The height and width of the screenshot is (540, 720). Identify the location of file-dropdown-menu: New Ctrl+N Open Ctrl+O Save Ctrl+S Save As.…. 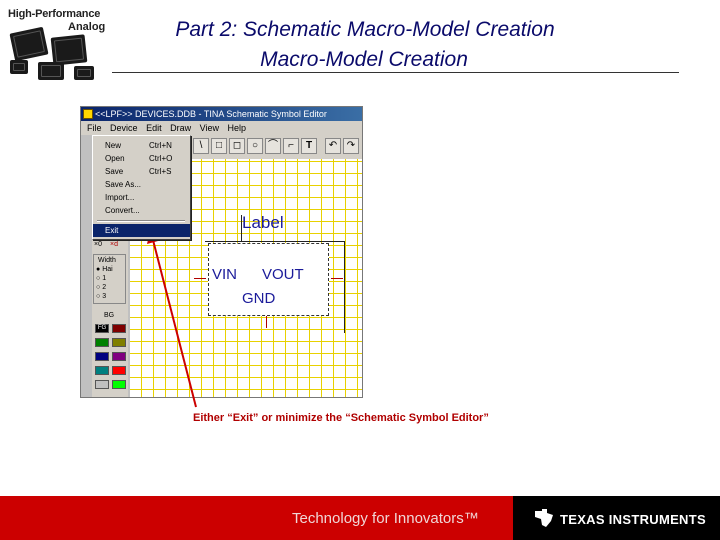
(141, 187).